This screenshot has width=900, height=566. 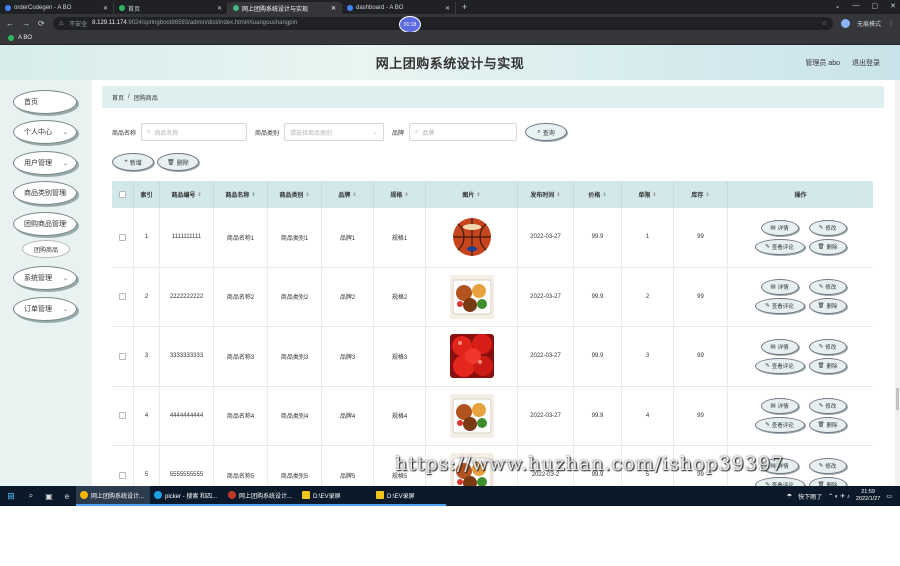 I want to click on browser-tab-2: 首页 ✕, so click(x=171, y=8).